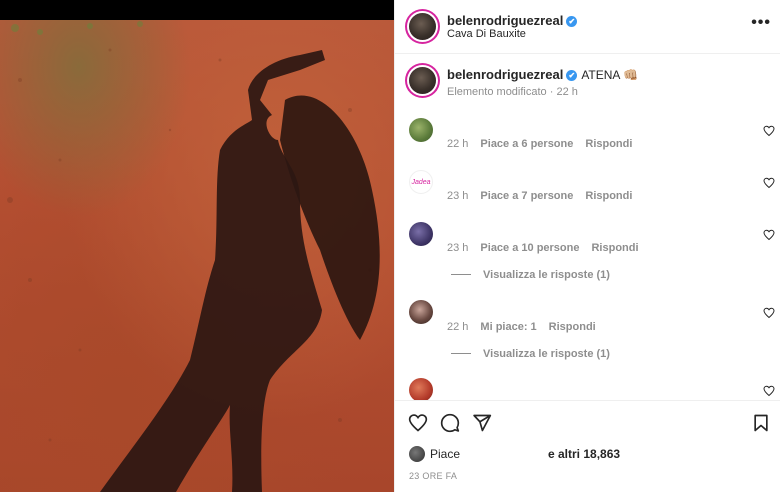  What do you see at coordinates (508, 327) in the screenshot?
I see `comment-likes: Mi piace: 1` at bounding box center [508, 327].